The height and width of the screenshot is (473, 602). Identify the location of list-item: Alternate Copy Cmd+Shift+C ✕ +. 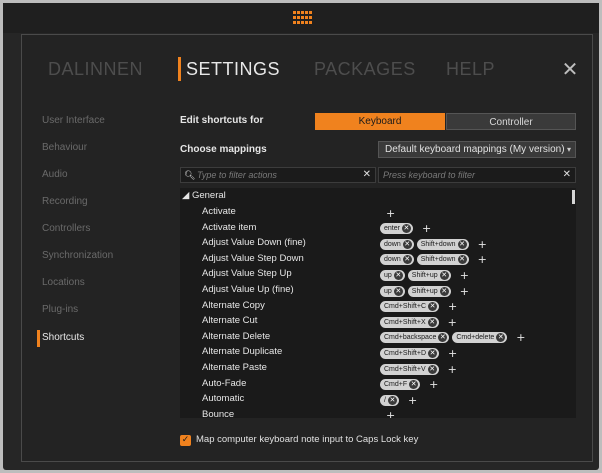
(375, 307).